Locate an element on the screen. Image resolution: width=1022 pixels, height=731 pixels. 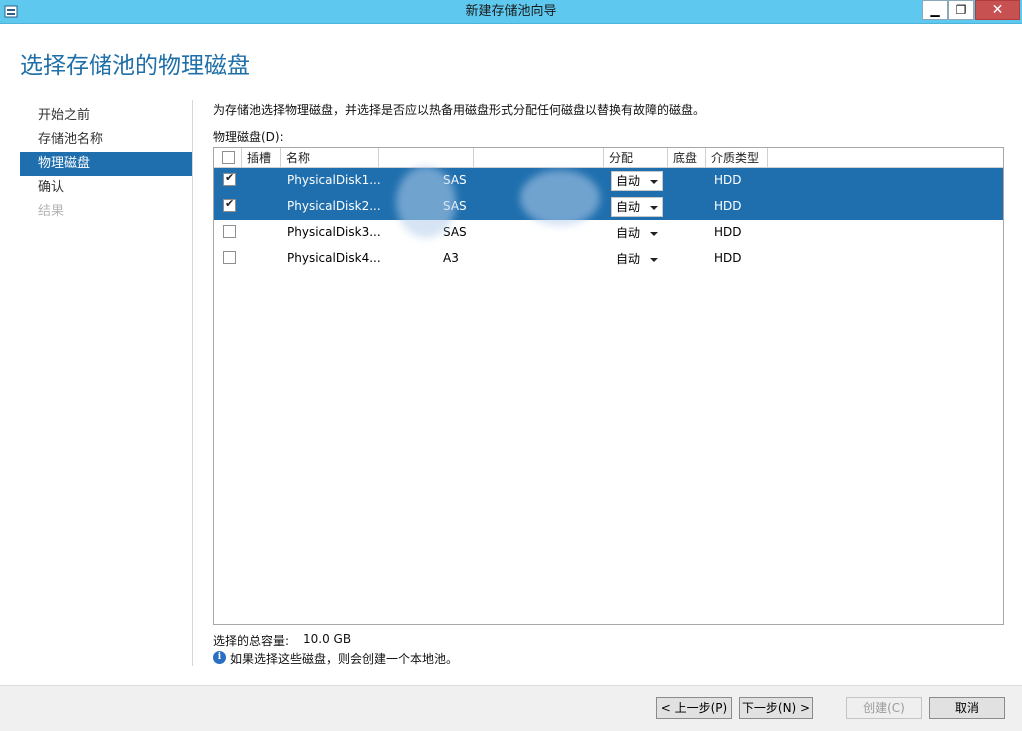
table-row: PhysicalDisk1... SAS 自动 HDD is located at coordinates (608, 181).